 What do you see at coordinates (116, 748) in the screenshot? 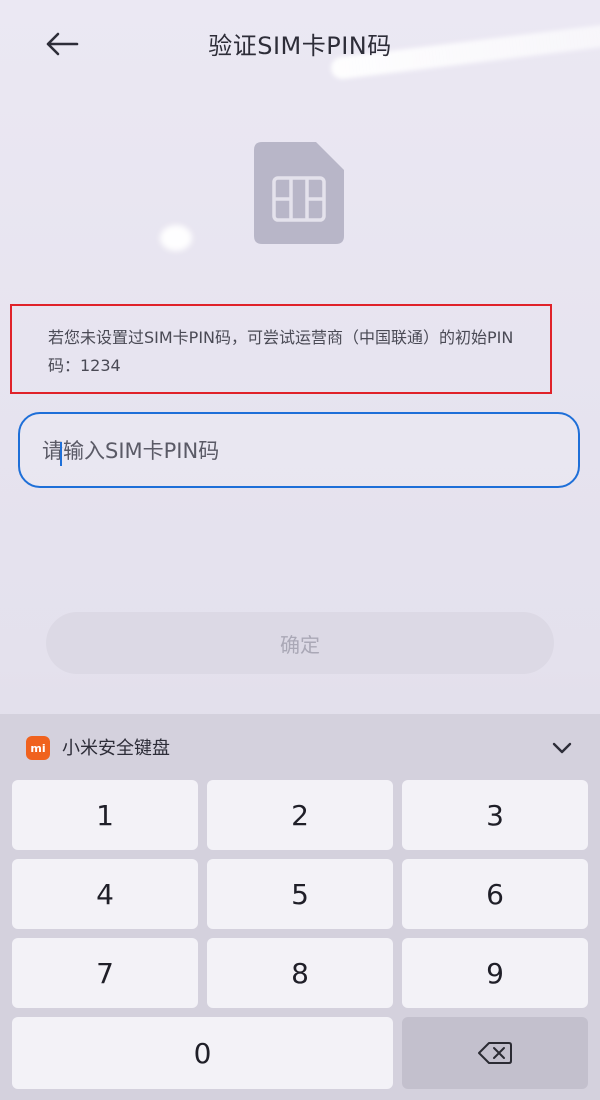
I see `keyboard-title: 小米安全键盘` at bounding box center [116, 748].